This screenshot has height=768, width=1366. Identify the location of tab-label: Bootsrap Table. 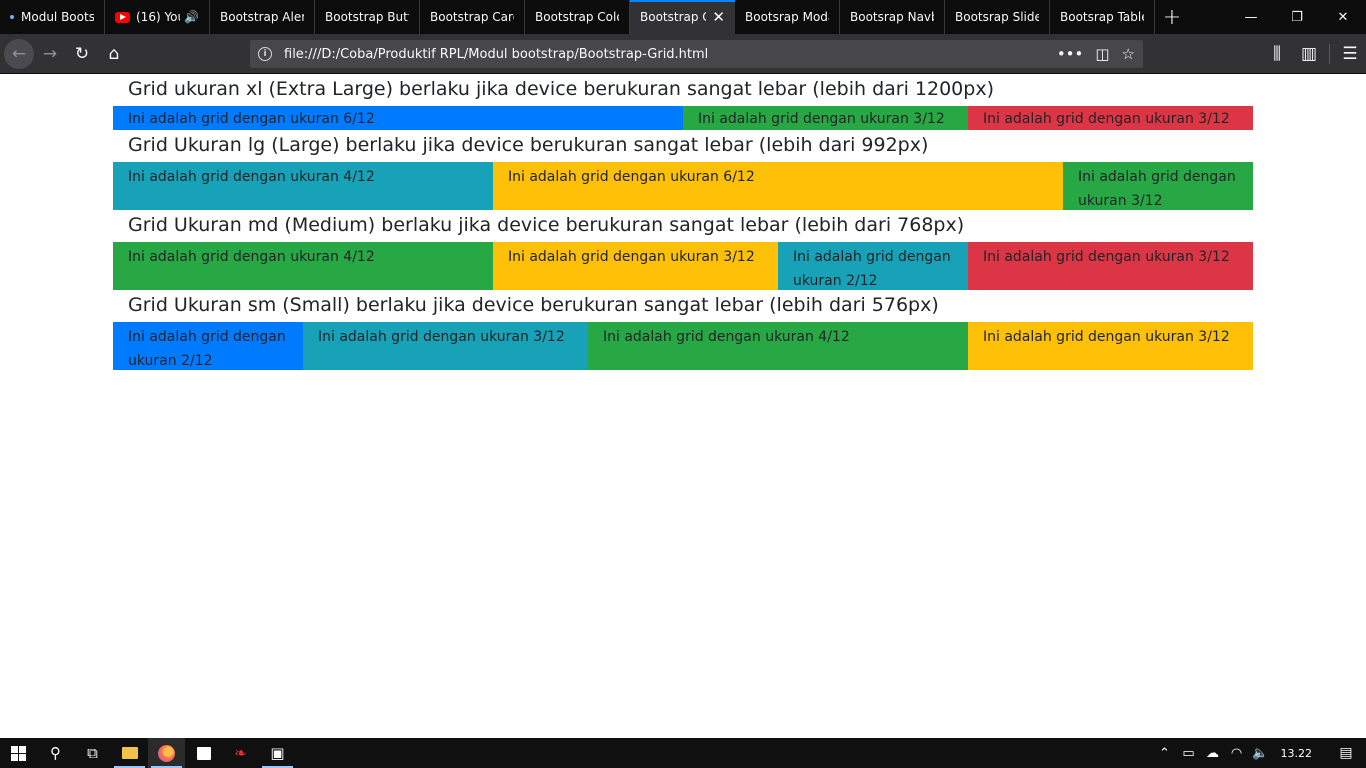
(1102, 17).